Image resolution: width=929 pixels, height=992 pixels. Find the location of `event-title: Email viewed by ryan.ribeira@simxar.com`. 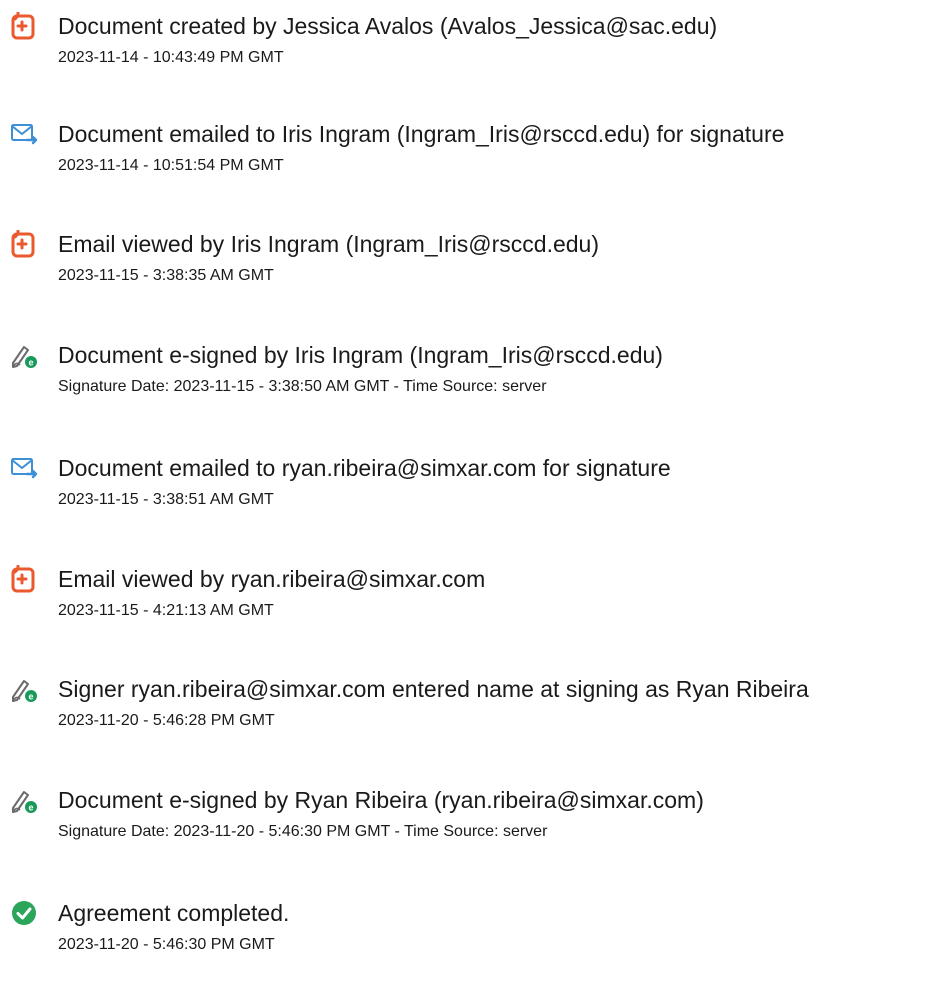

event-title: Email viewed by ryan.ribeira@simxar.com is located at coordinates (272, 579).